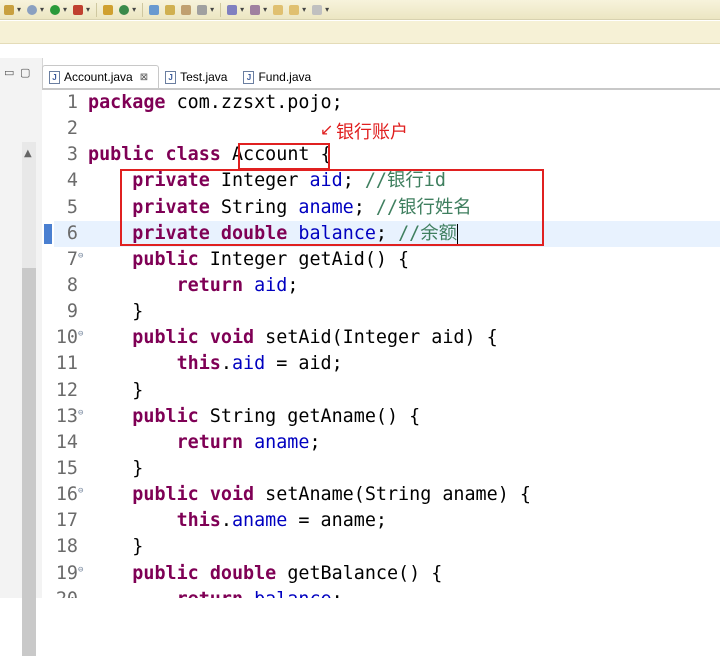  I want to click on line-number: 18, so click(66, 547).